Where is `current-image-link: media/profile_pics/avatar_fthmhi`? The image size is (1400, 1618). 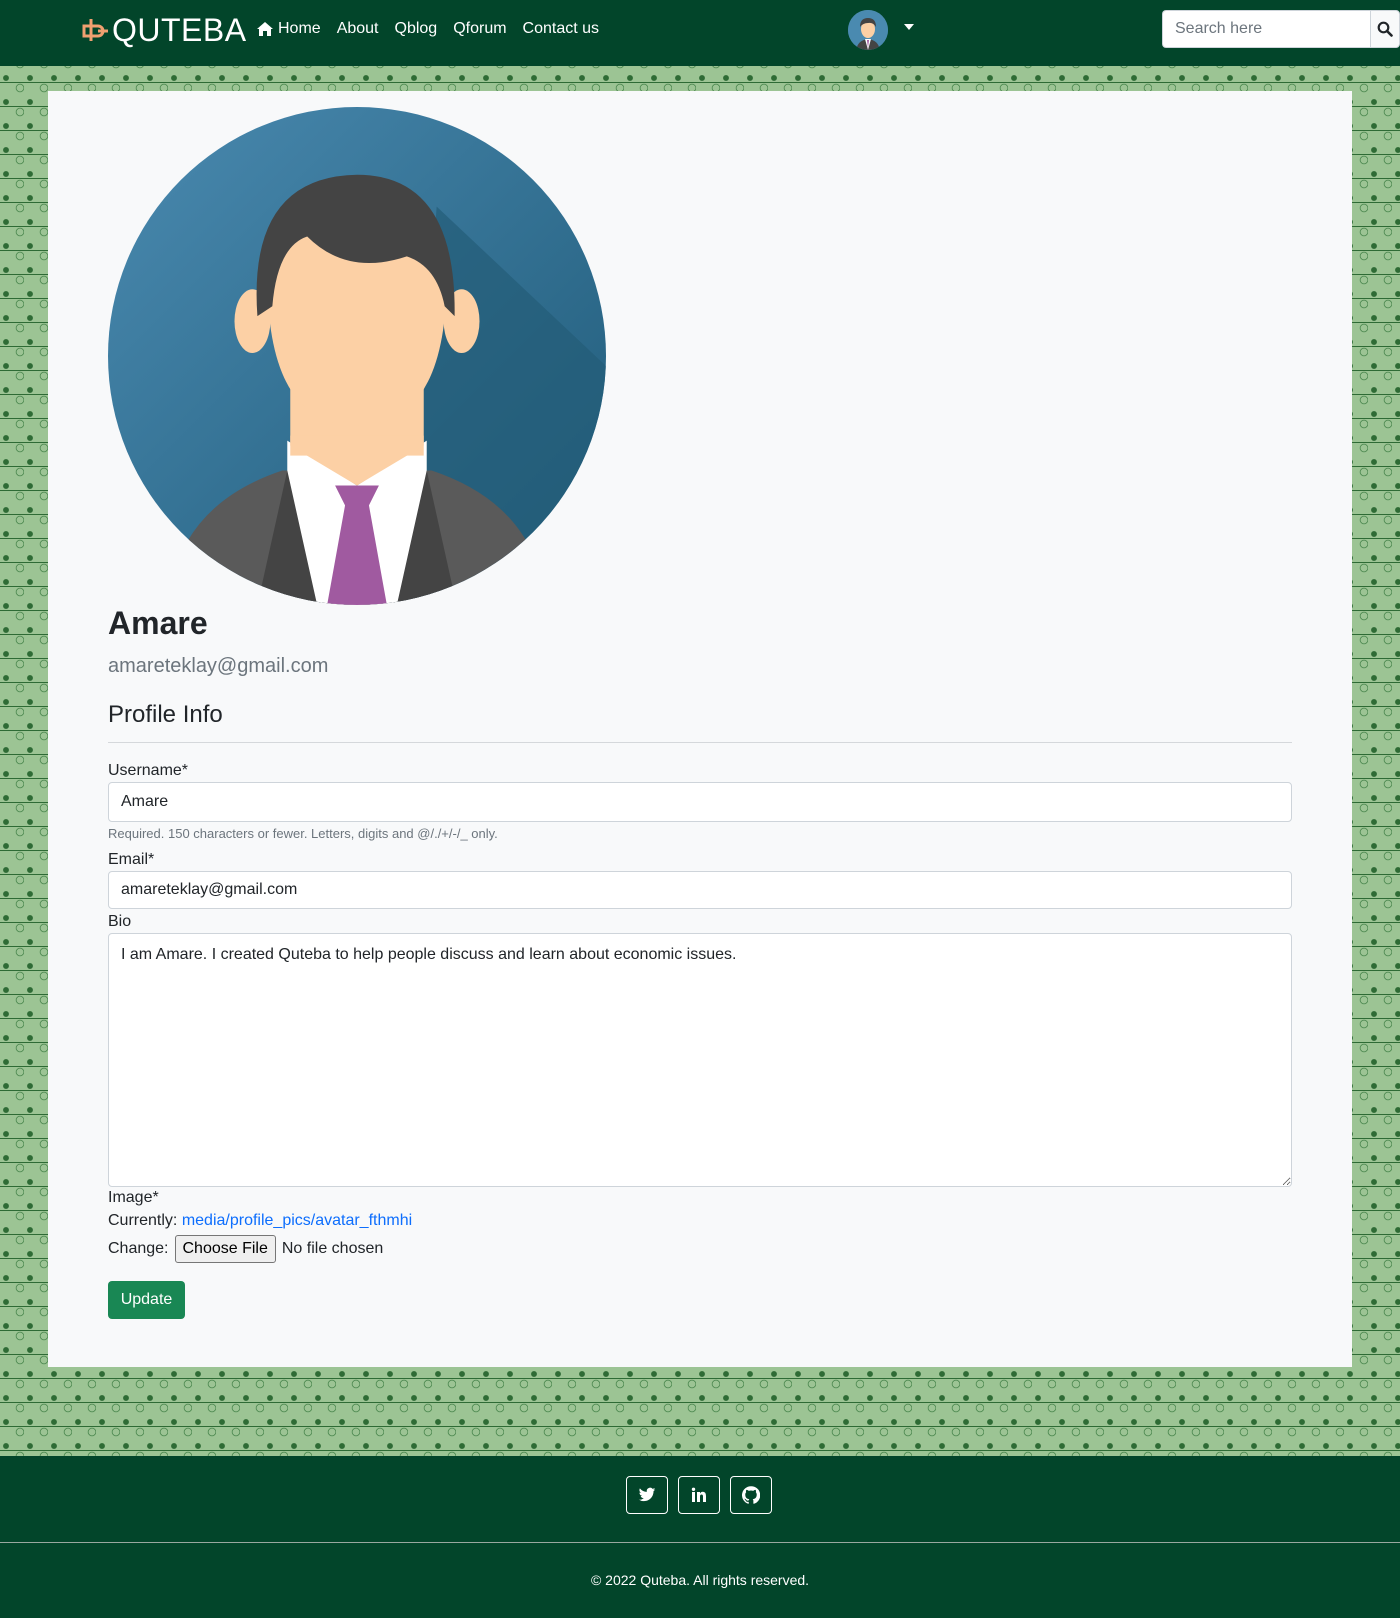 current-image-link: media/profile_pics/avatar_fthmhi is located at coordinates (297, 1220).